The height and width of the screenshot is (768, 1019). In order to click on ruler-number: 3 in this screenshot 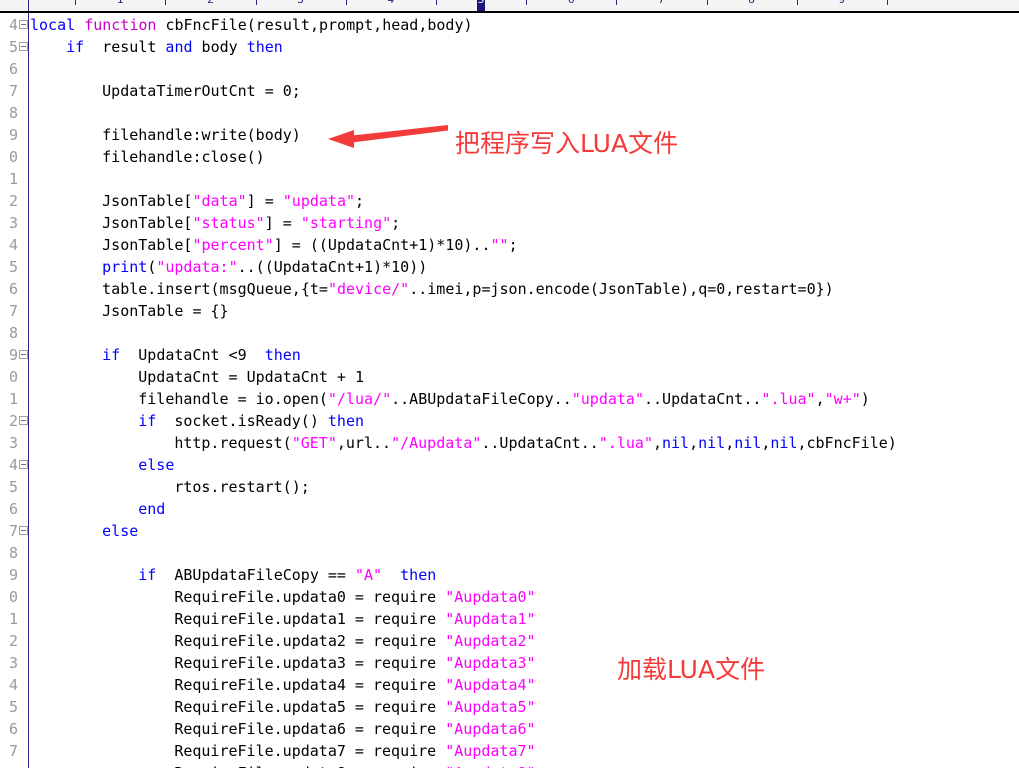, I will do `click(300, 2)`.